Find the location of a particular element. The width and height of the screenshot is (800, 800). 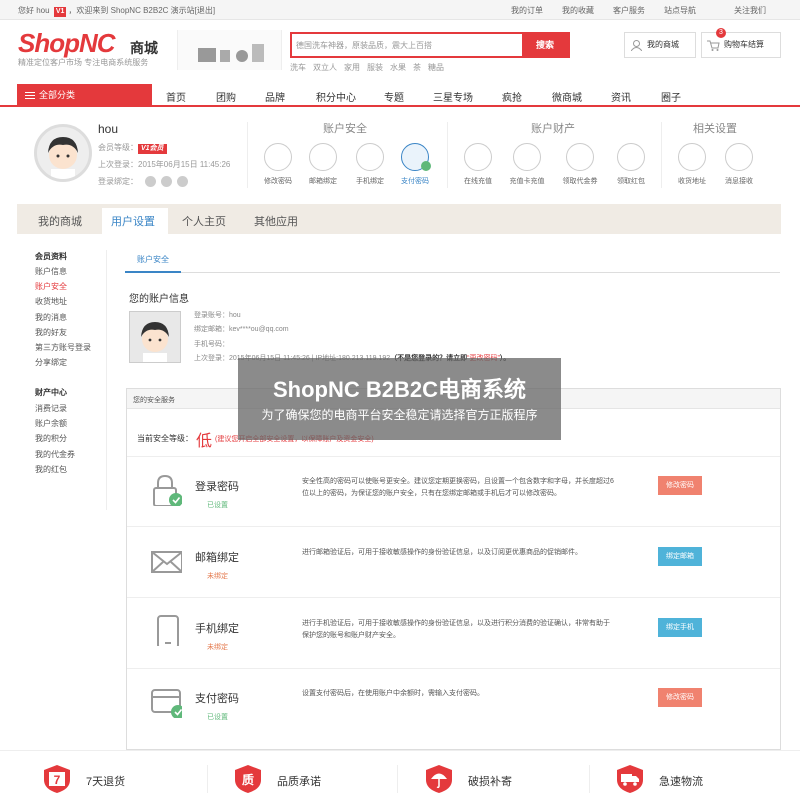

hotword: 双立人 is located at coordinates (325, 67).